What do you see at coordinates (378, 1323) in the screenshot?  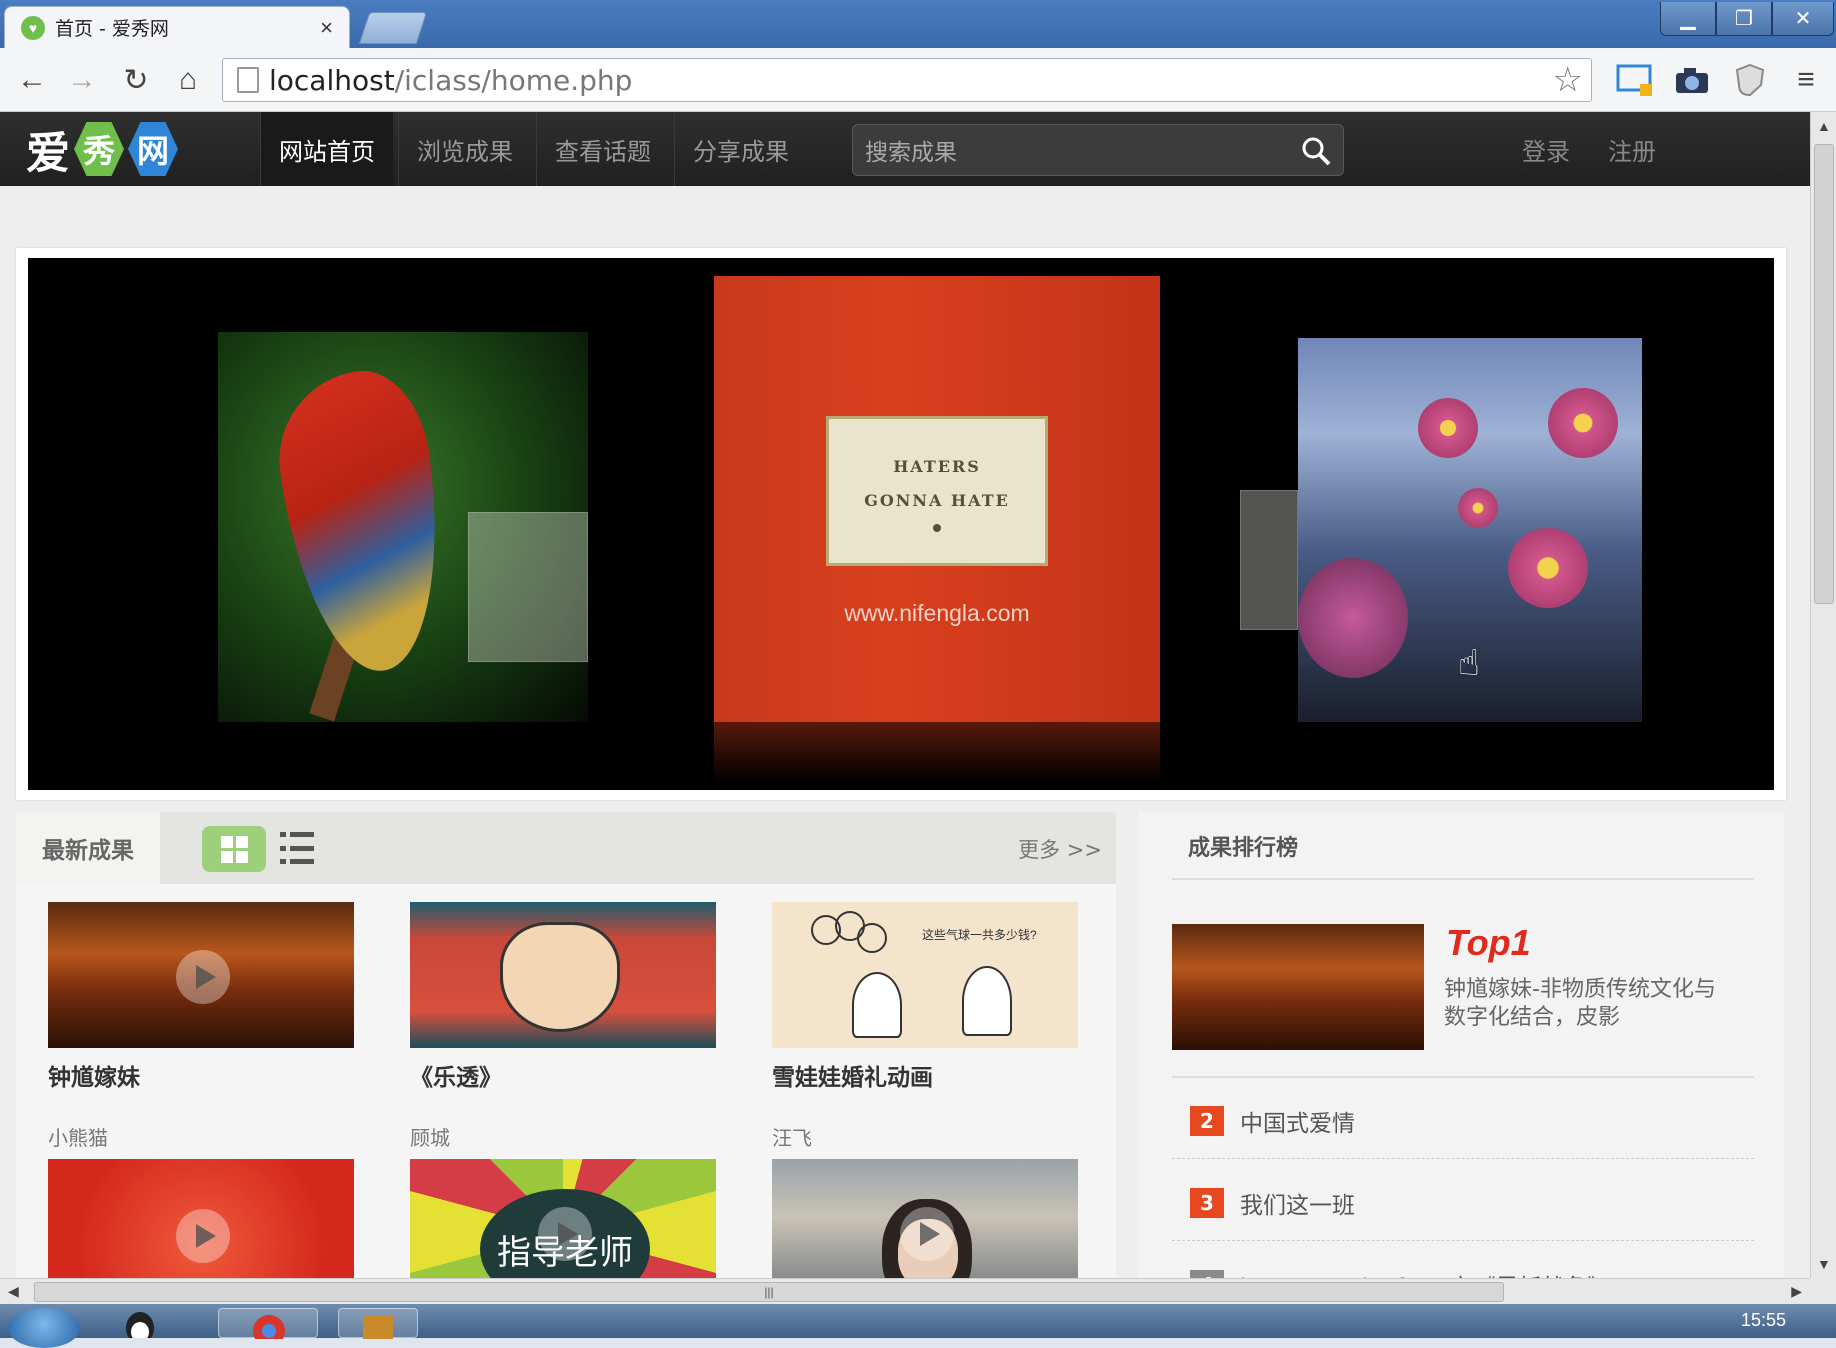 I see `app-taskbar-button` at bounding box center [378, 1323].